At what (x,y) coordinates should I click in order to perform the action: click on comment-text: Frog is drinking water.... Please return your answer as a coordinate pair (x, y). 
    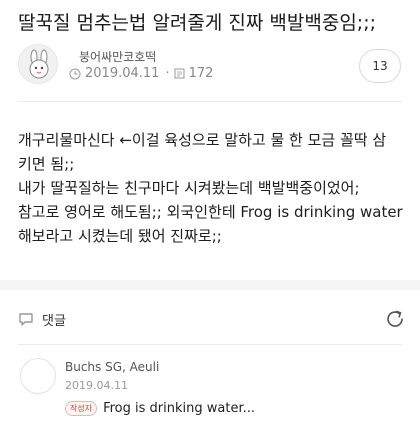
    Looking at the image, I should click on (179, 408).